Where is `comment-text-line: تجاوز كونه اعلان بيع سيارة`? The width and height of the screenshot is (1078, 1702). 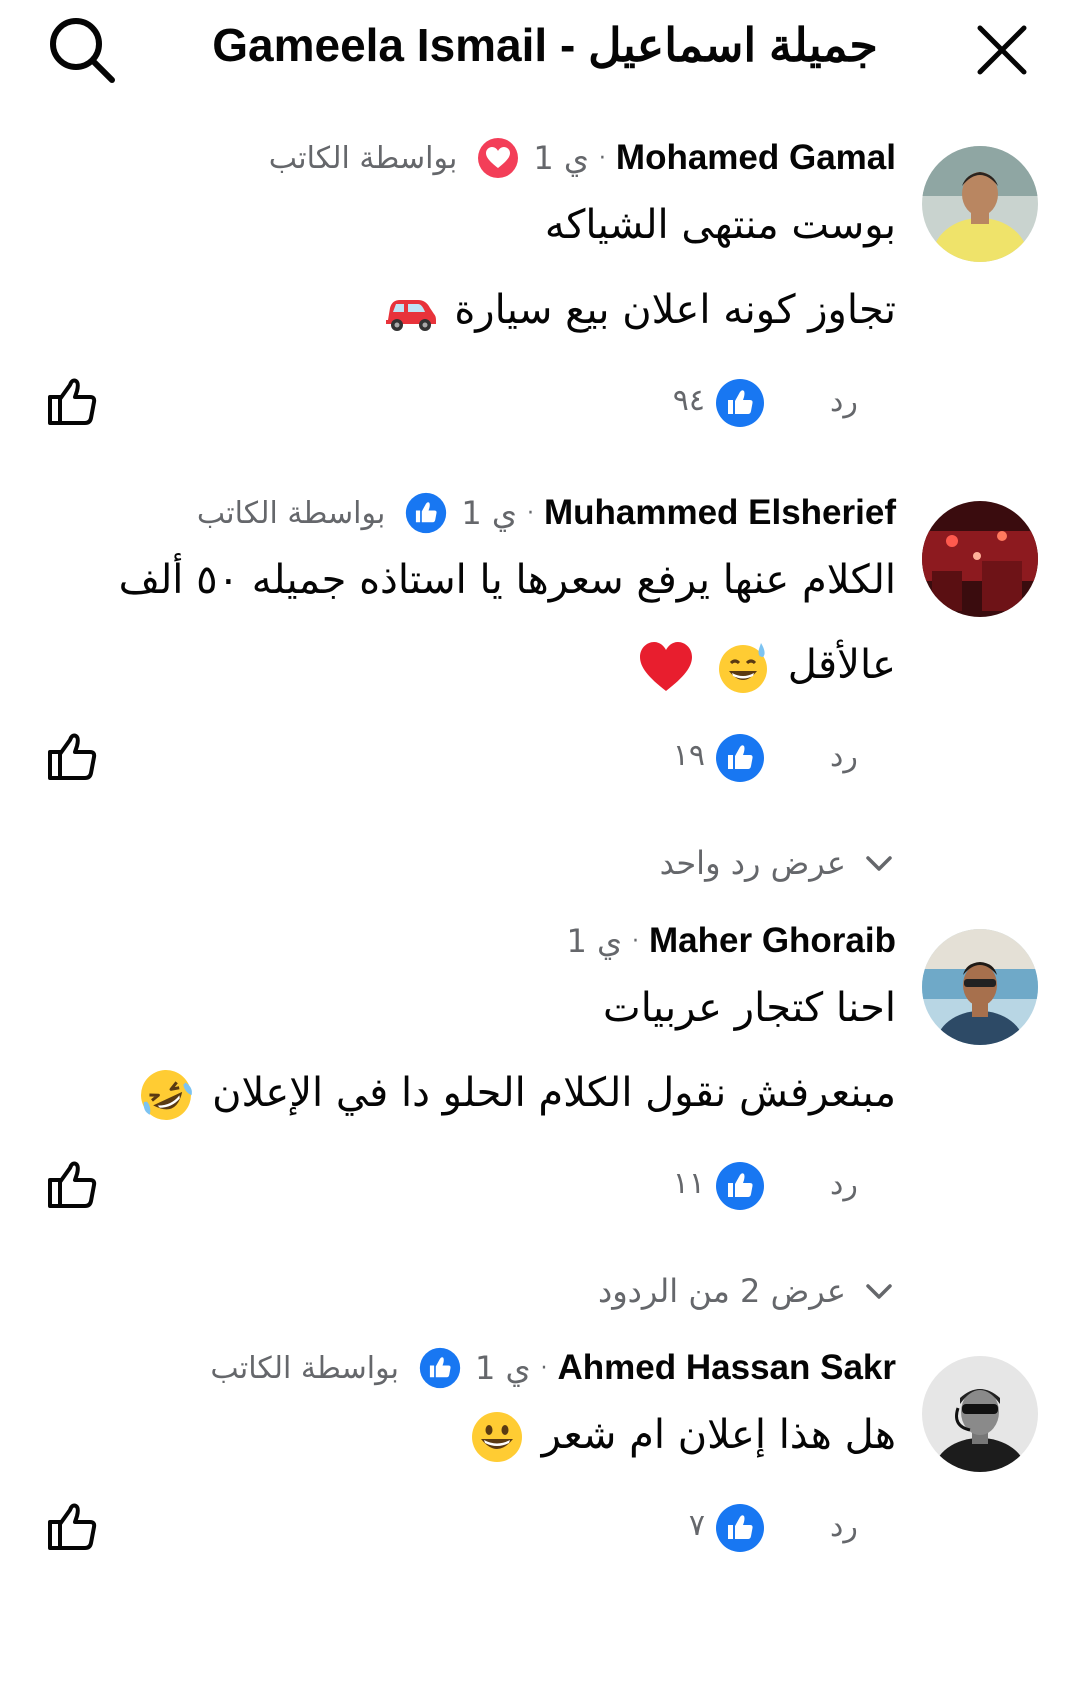
comment-text-line: تجاوز كونه اعلان بيع سيارة is located at coordinates (637, 310).